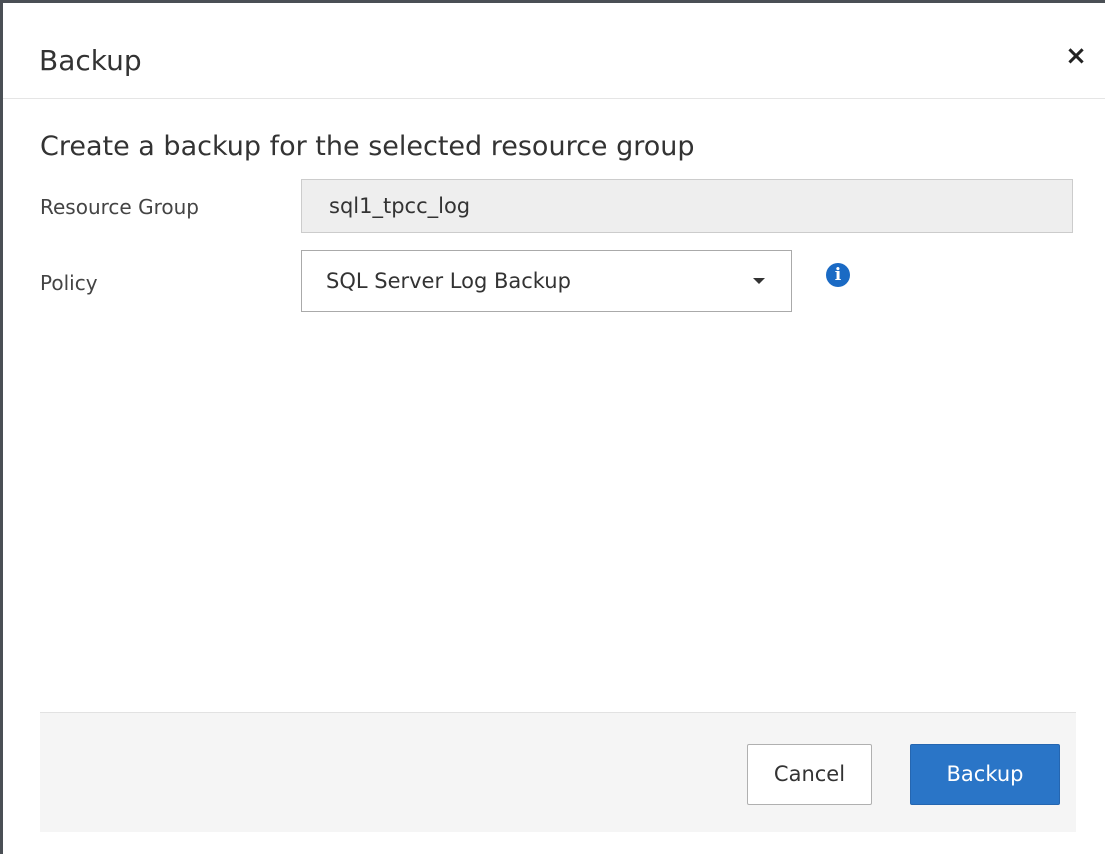 The width and height of the screenshot is (1105, 854). I want to click on policy-selected-value: SQL Server Log Backup, so click(448, 281).